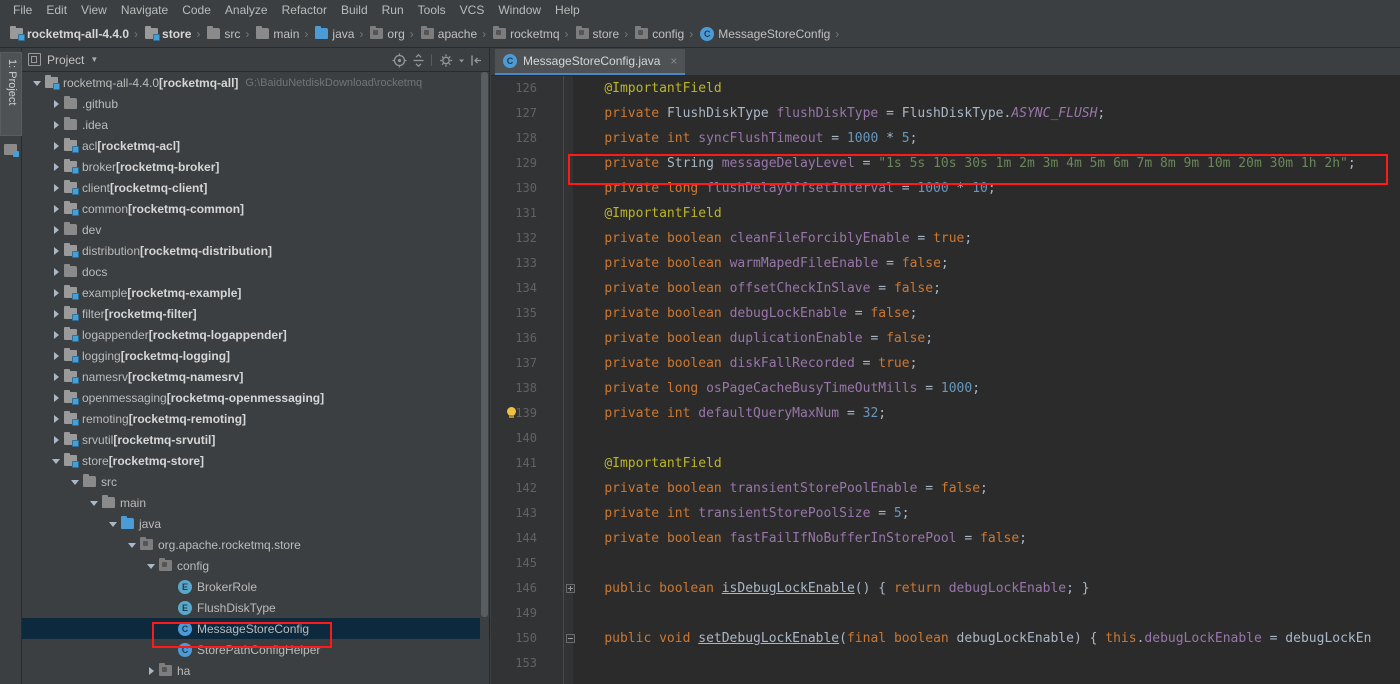 The width and height of the screenshot is (1400, 684). What do you see at coordinates (256, 313) in the screenshot?
I see `tree-item: filter [rocketmq-filter]` at bounding box center [256, 313].